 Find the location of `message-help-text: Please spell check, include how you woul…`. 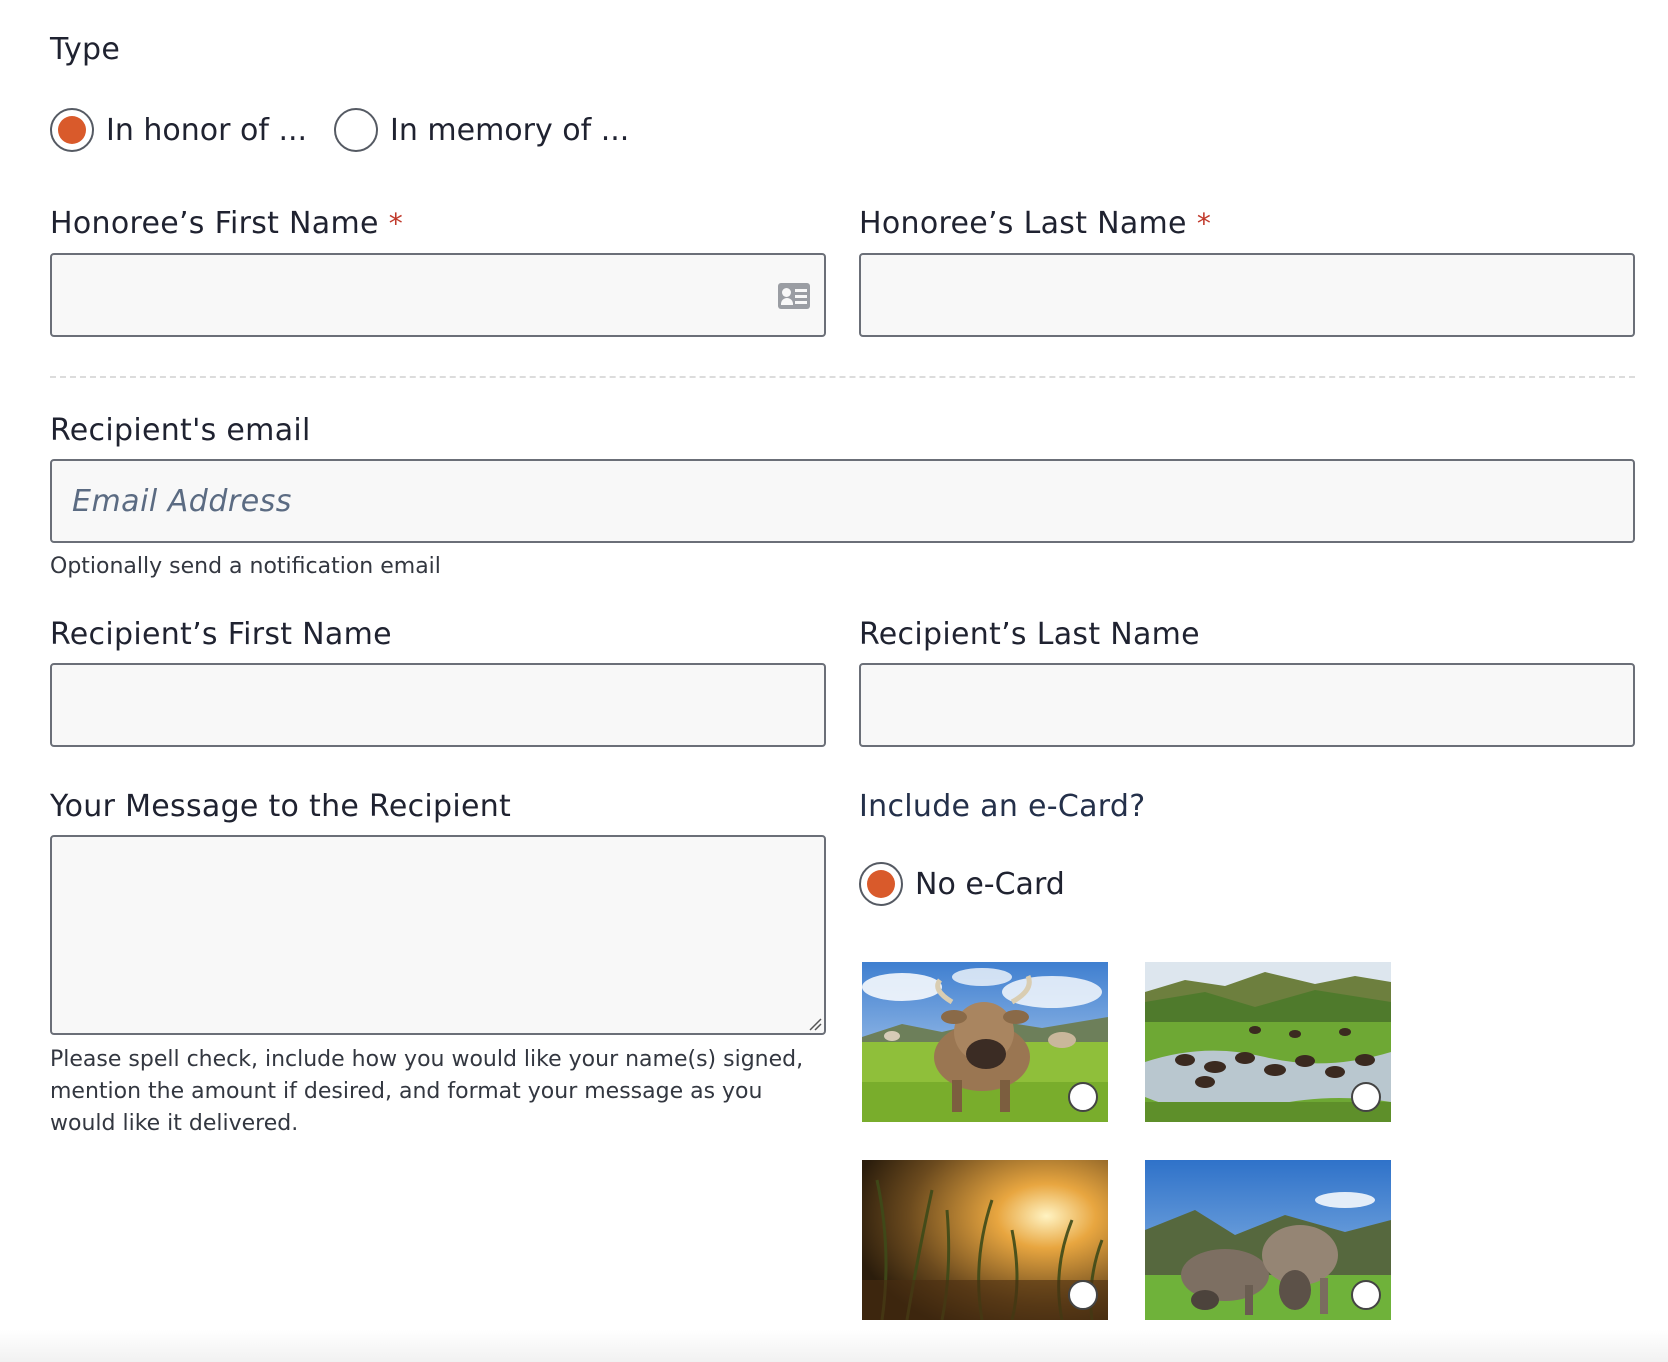

message-help-text: Please spell check, include how you woul… is located at coordinates (427, 1091).